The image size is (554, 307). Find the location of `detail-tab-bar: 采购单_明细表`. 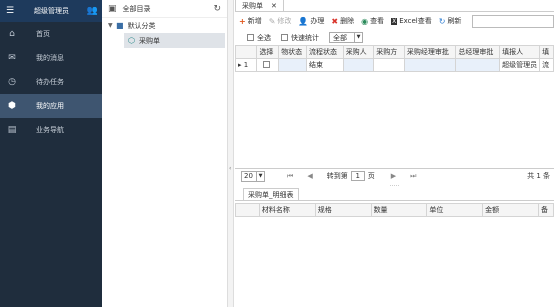

detail-tab-bar: 采购单_明细表 is located at coordinates (394, 194).